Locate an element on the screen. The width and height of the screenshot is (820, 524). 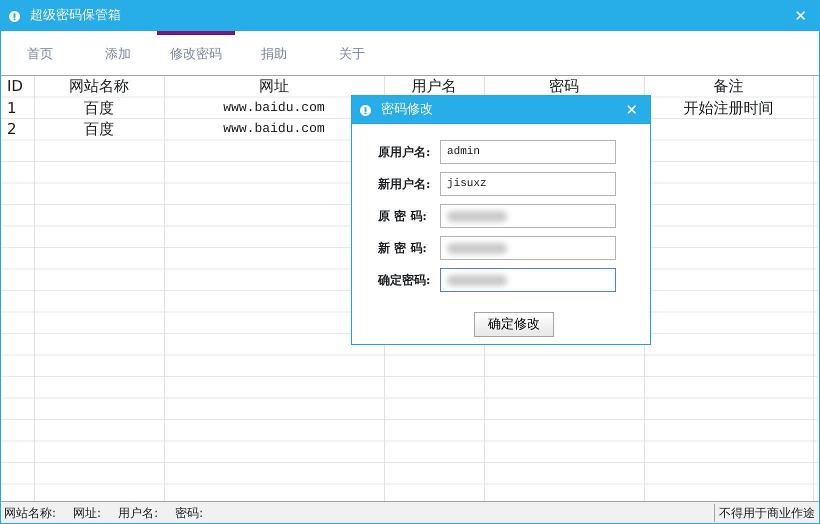
tab: 添加 is located at coordinates (118, 53).